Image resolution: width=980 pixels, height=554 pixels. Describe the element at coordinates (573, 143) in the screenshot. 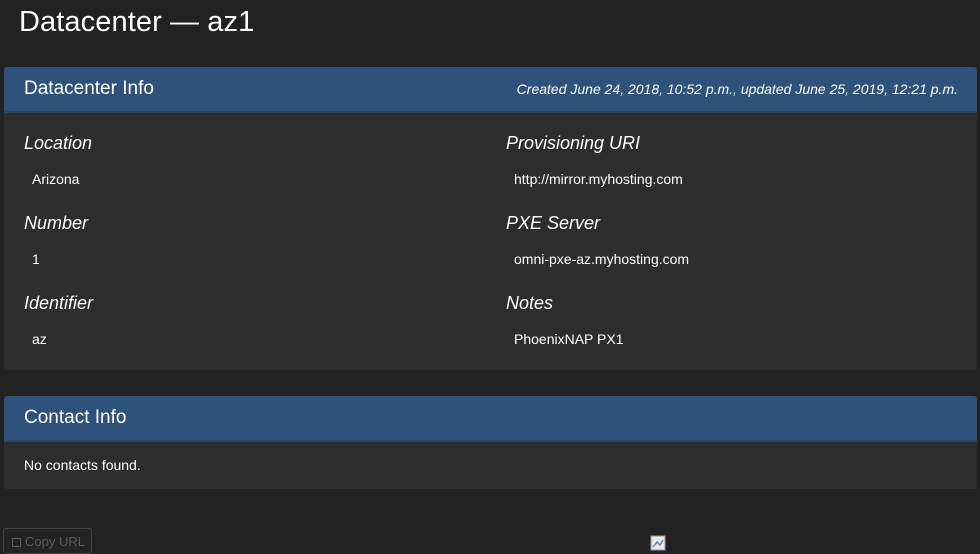

I see `provisioning-uri-label: Provisioning URI` at that location.